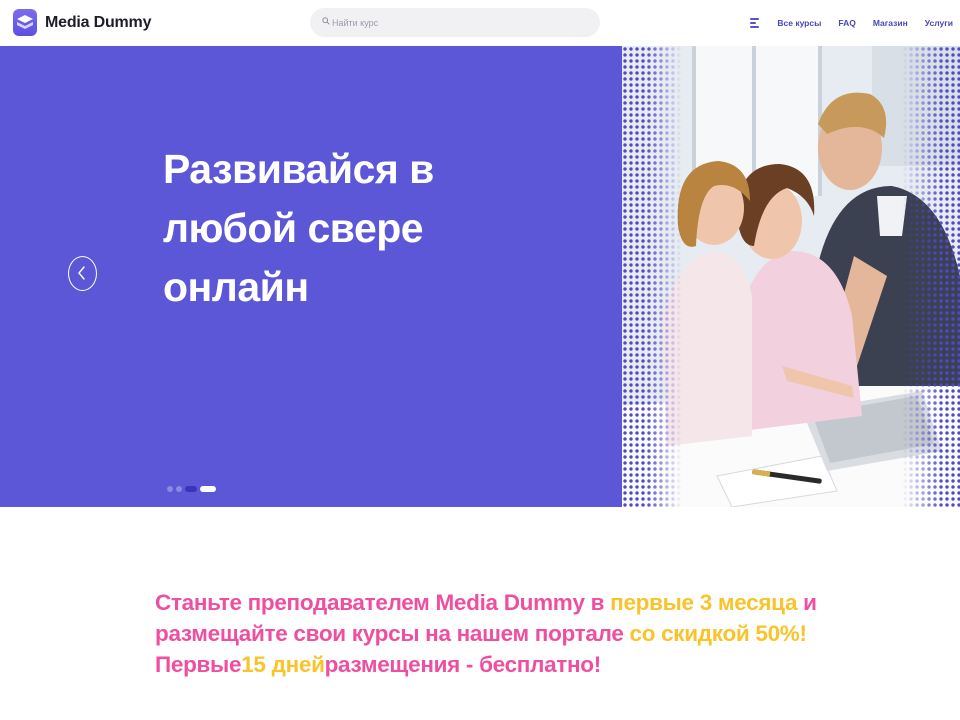  Describe the element at coordinates (704, 602) in the screenshot. I see `promo-highlight: первые 3 месяца` at that location.